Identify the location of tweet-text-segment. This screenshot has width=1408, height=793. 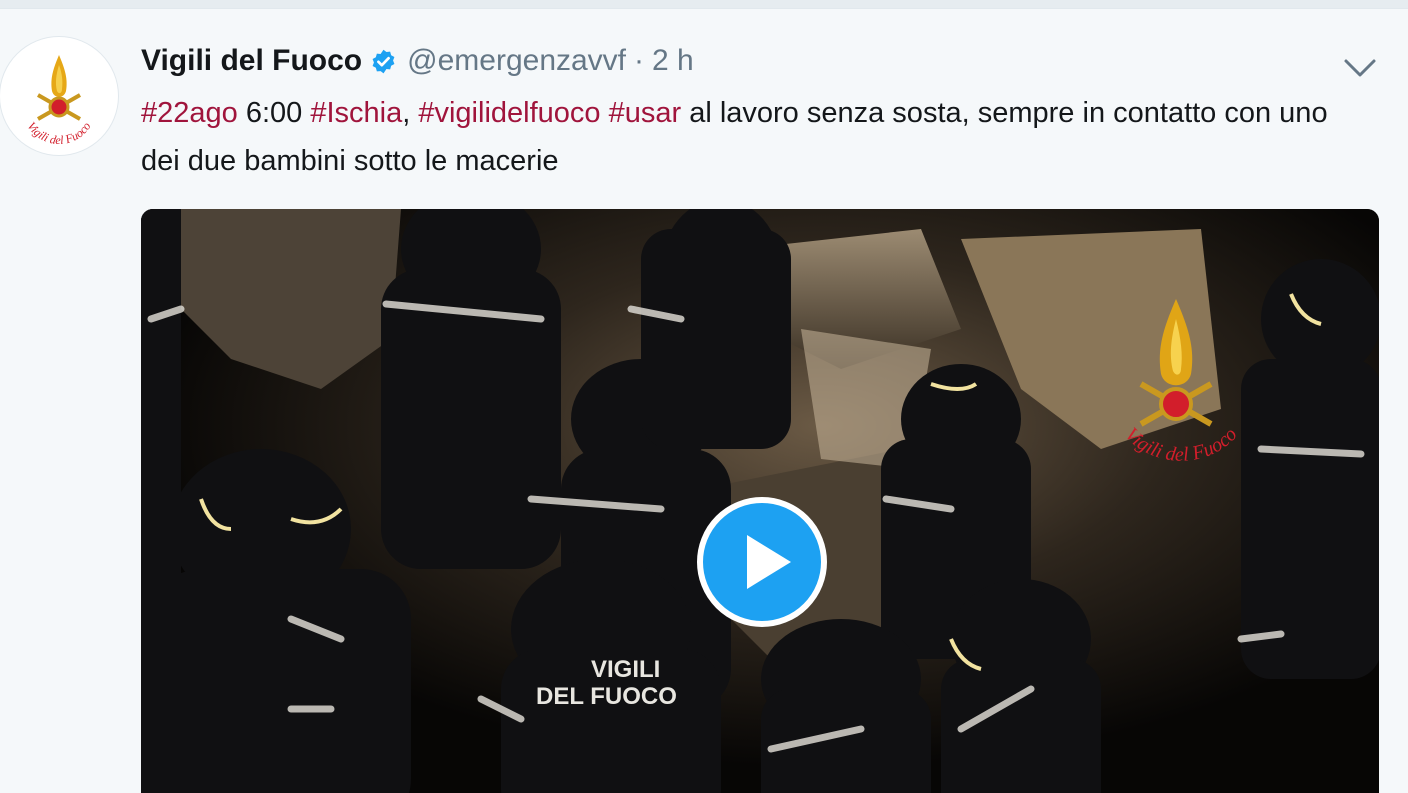
(605, 113).